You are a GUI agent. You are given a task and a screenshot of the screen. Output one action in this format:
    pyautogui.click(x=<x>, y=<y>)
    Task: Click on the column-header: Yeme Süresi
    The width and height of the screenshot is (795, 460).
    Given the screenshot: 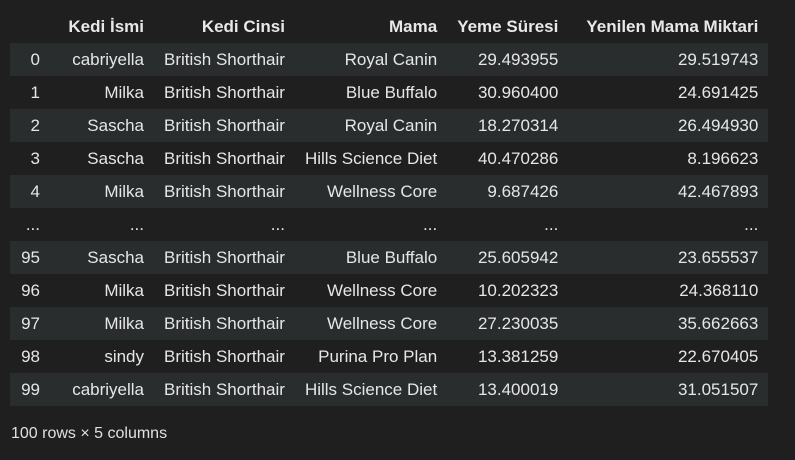 What is the action you would take?
    pyautogui.click(x=508, y=26)
    